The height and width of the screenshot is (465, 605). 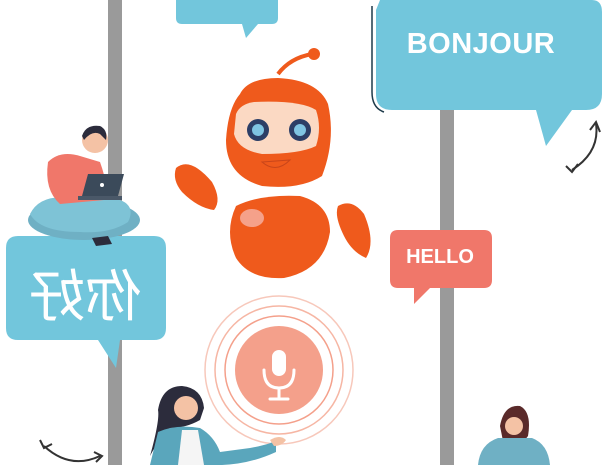 I want to click on top-speech-bubble, so click(x=227, y=19).